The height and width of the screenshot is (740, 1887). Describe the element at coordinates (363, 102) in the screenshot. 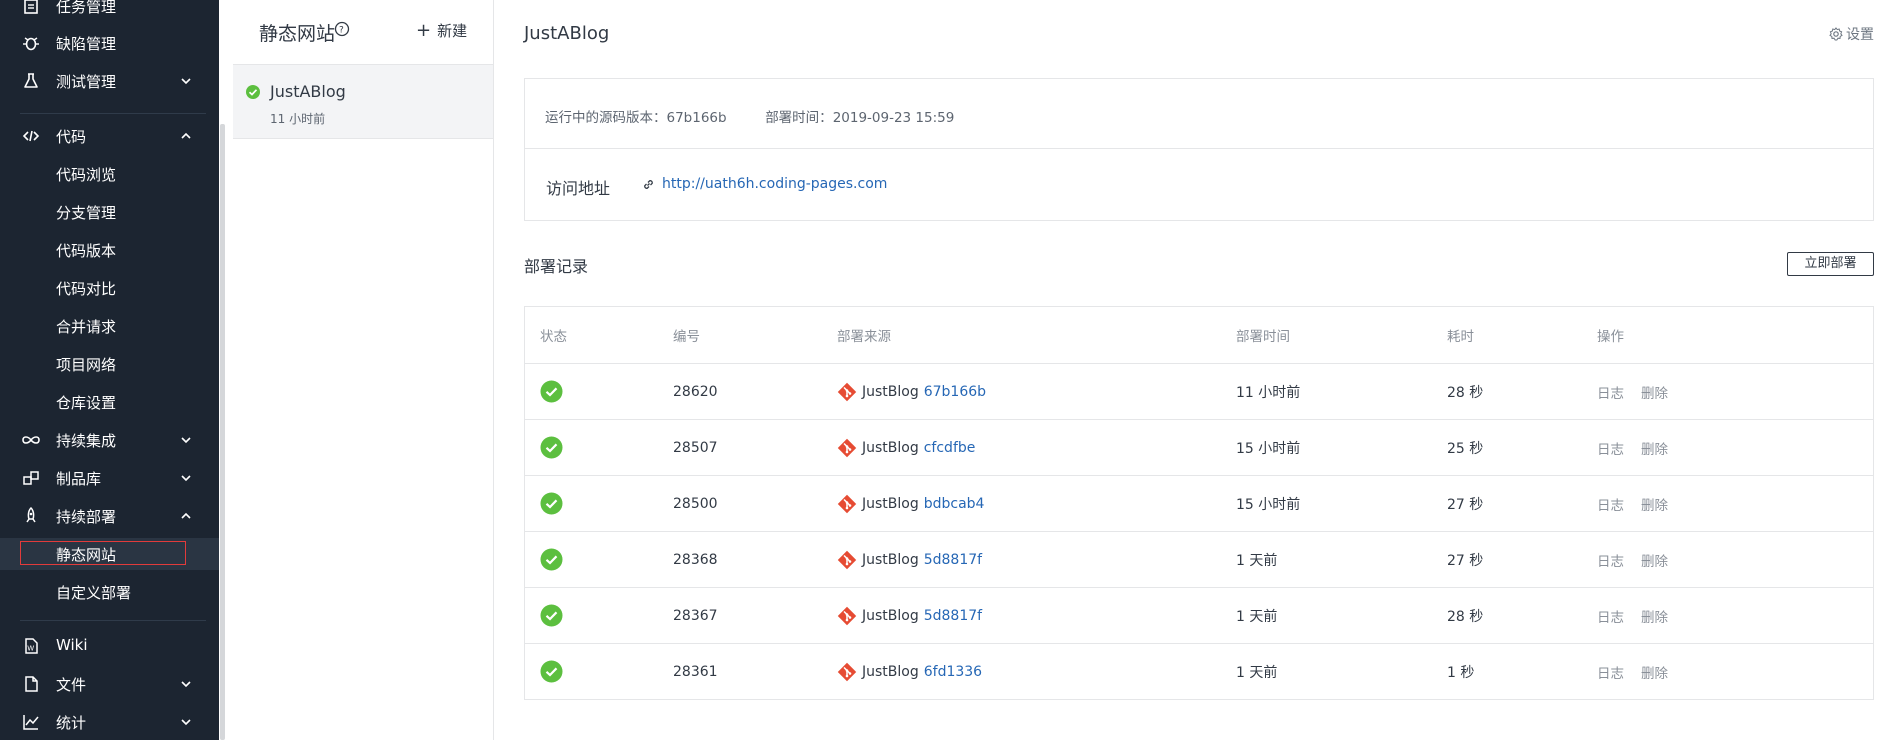

I see `site-list-item: JustABlog 11 小时前` at that location.